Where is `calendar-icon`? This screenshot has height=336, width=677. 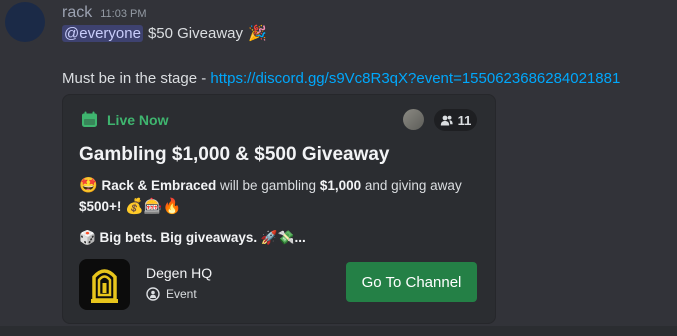
calendar-icon is located at coordinates (89, 119).